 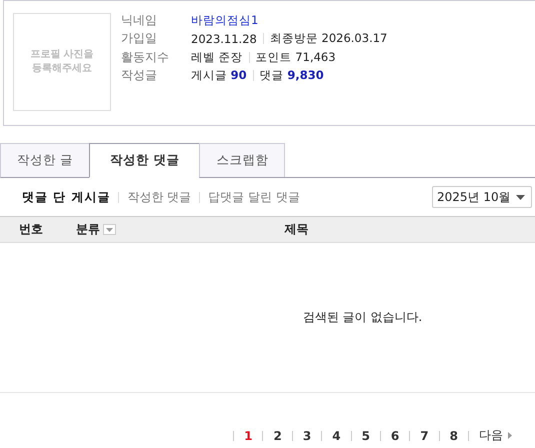 I want to click on page-link: 3, so click(x=307, y=435).